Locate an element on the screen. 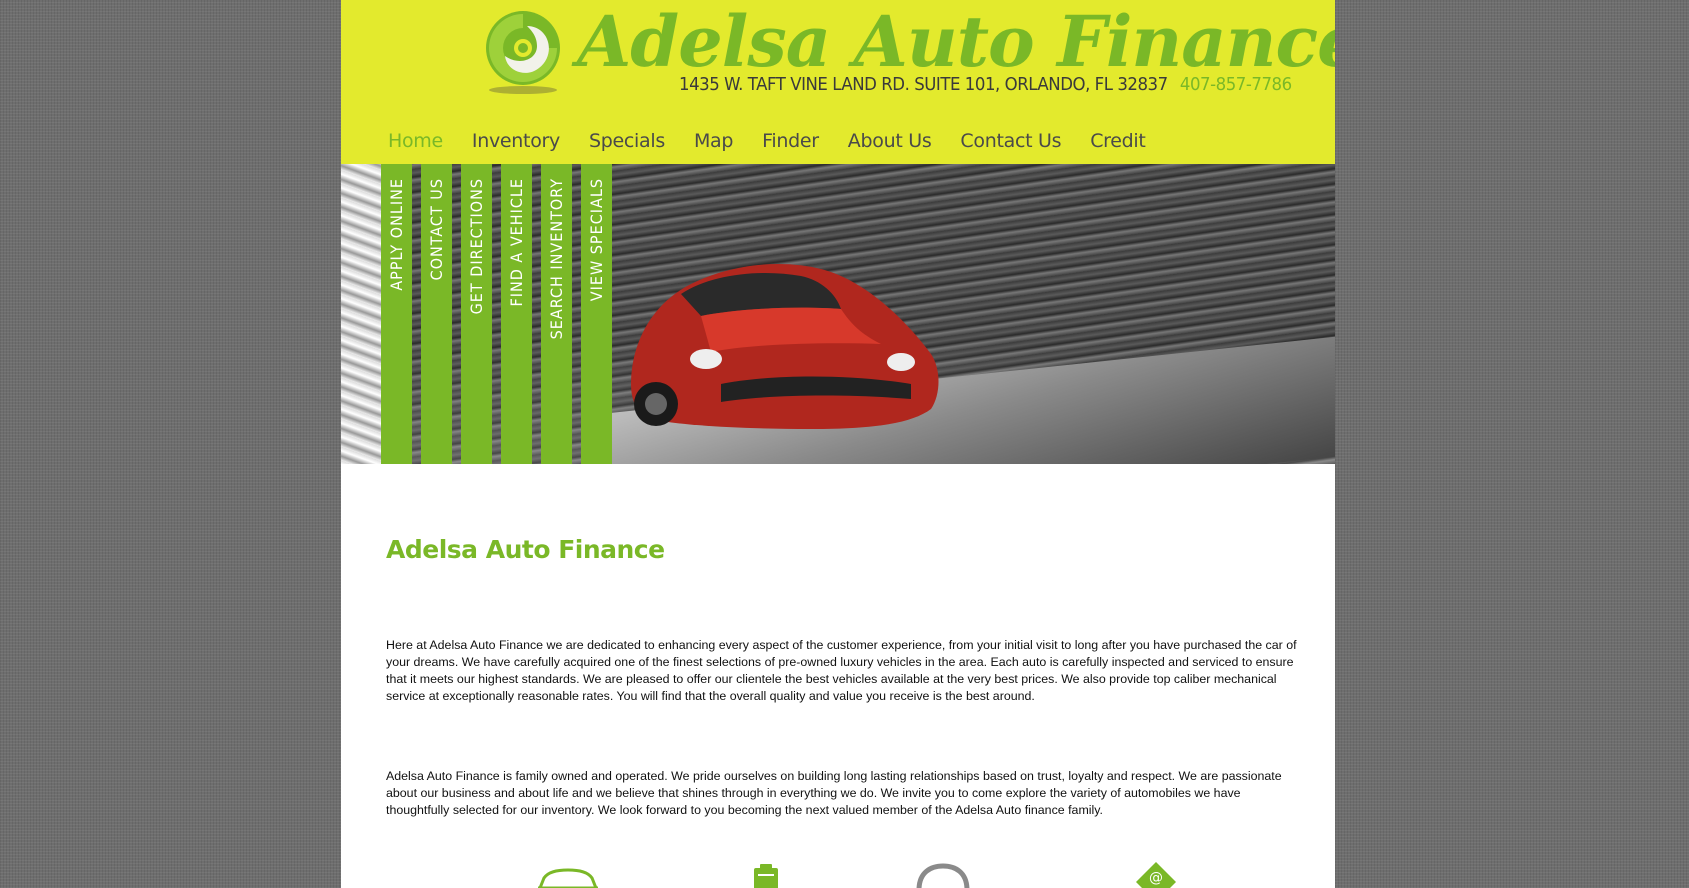 The image size is (1689, 888). hero-tab-label: APPLY ONLINE is located at coordinates (396, 234).